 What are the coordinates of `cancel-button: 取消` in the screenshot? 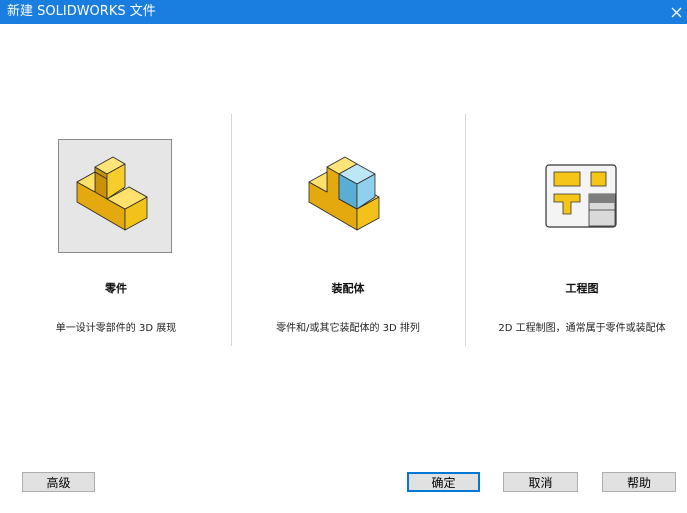 It's located at (540, 482).